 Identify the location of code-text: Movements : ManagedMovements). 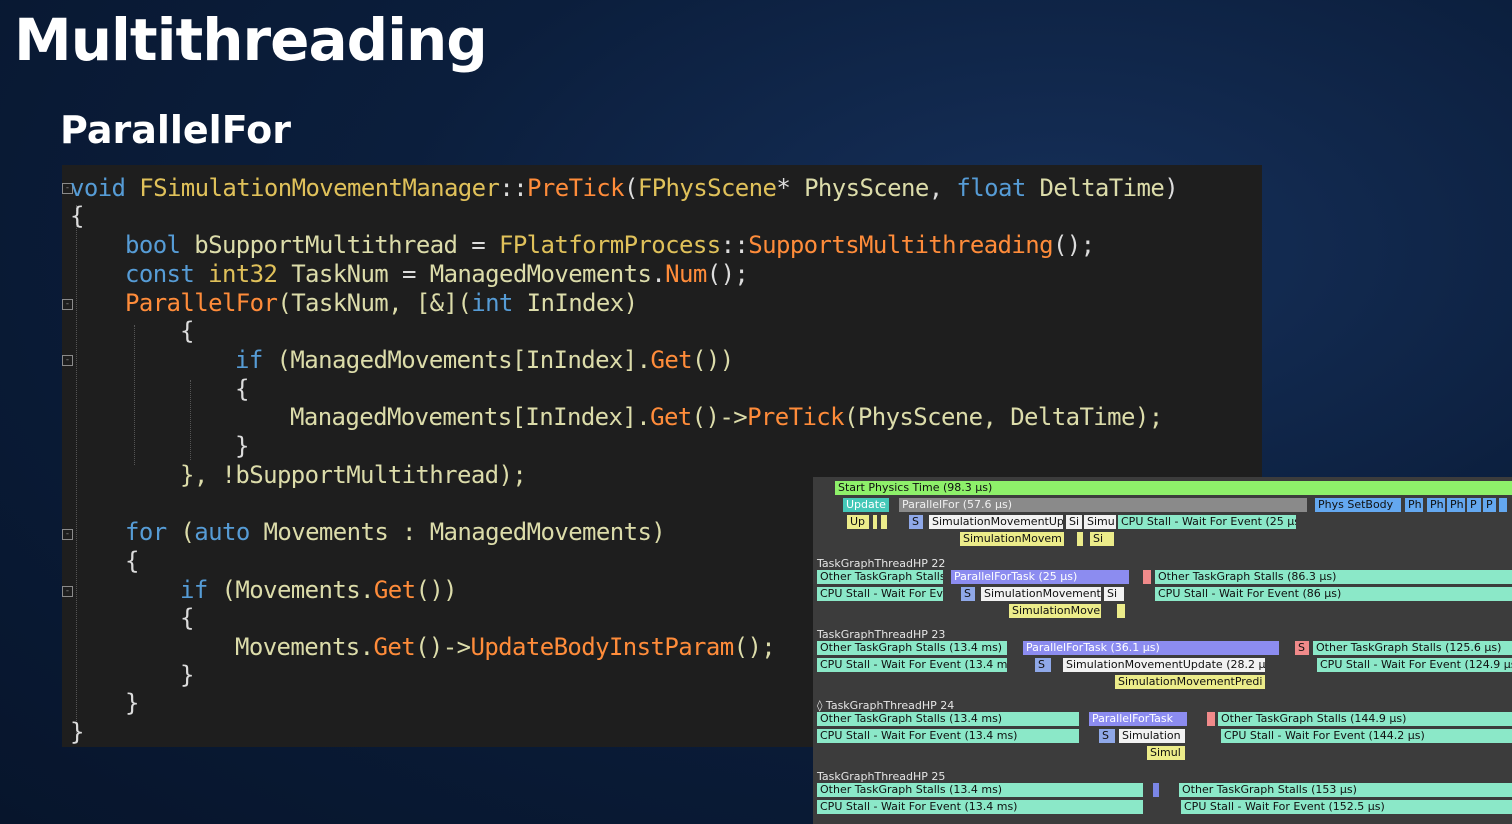
(457, 532).